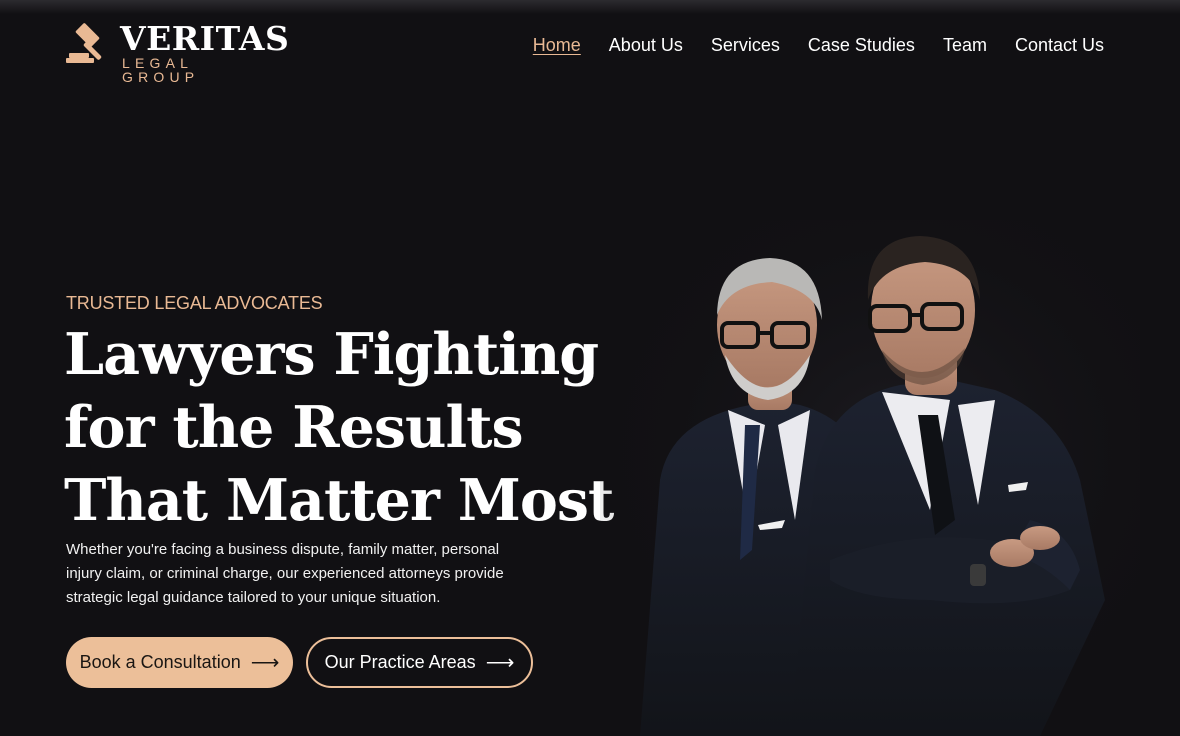 The height and width of the screenshot is (736, 1180). What do you see at coordinates (339, 500) in the screenshot?
I see `headline-line-3: That Matter Most` at bounding box center [339, 500].